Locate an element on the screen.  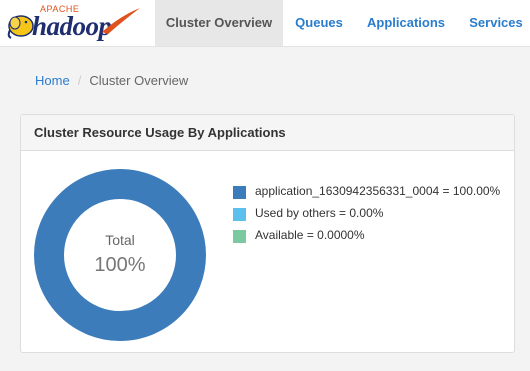
breadcrumb: Home / Cluster Overview is located at coordinates (111, 80).